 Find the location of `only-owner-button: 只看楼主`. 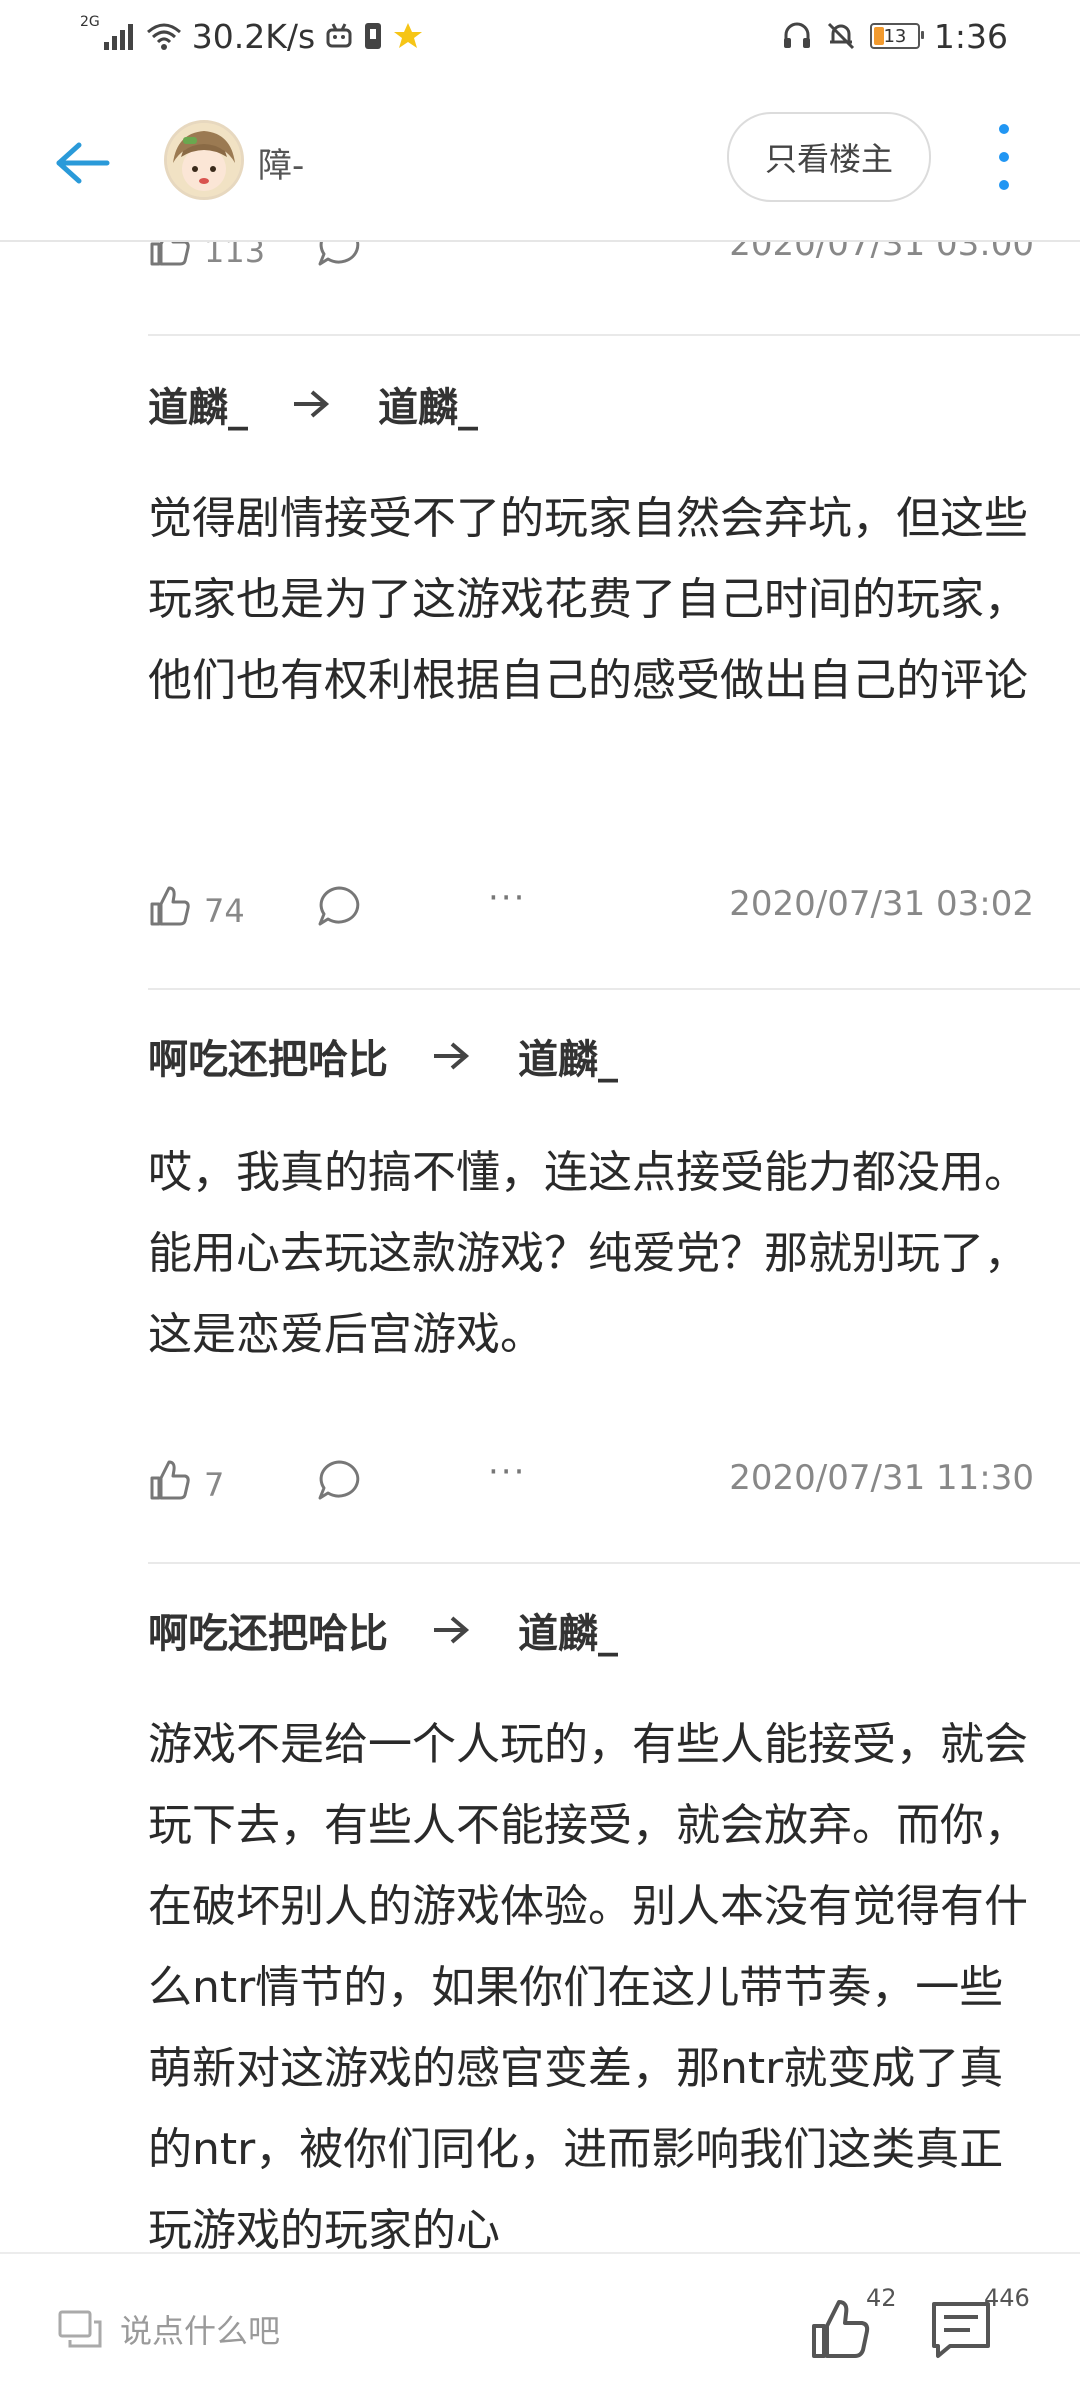

only-owner-button: 只看楼主 is located at coordinates (829, 157).